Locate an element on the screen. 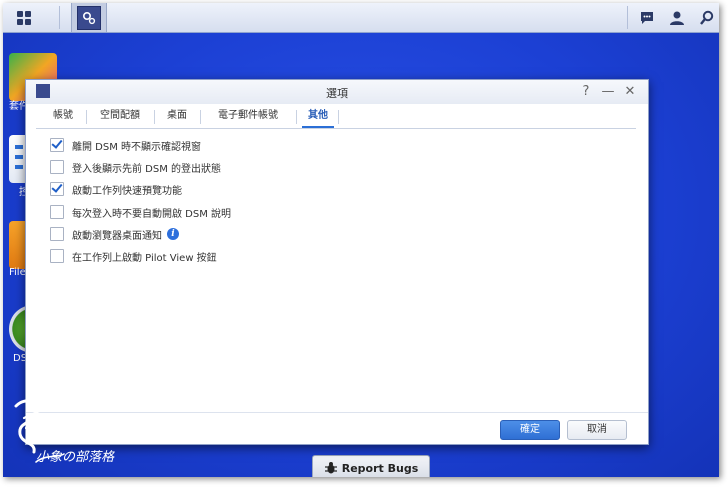  desktop-icon-label: File is located at coordinates (17, 272).